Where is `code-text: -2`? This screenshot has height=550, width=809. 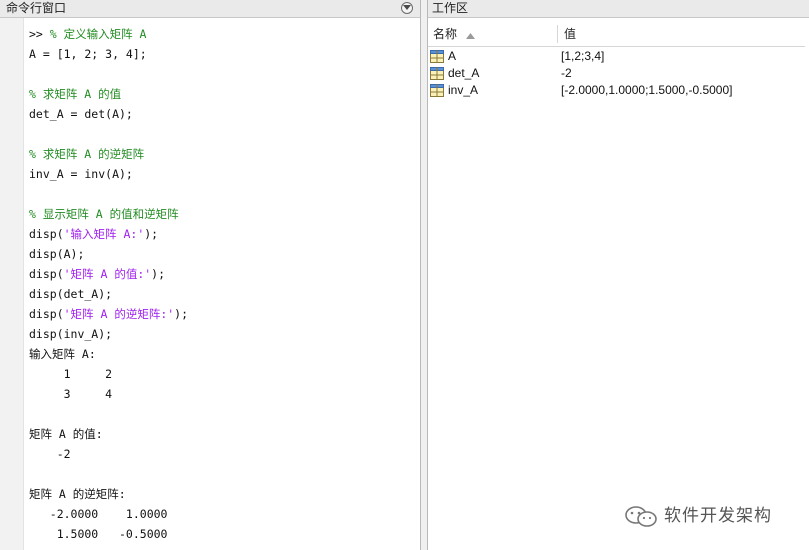 code-text: -2 is located at coordinates (50, 454).